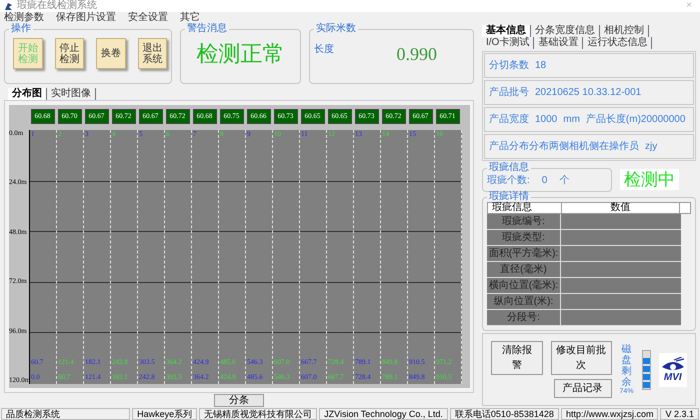 This screenshot has height=420, width=700. Describe the element at coordinates (508, 43) in the screenshot. I see `tab: I/O卡测试` at that location.